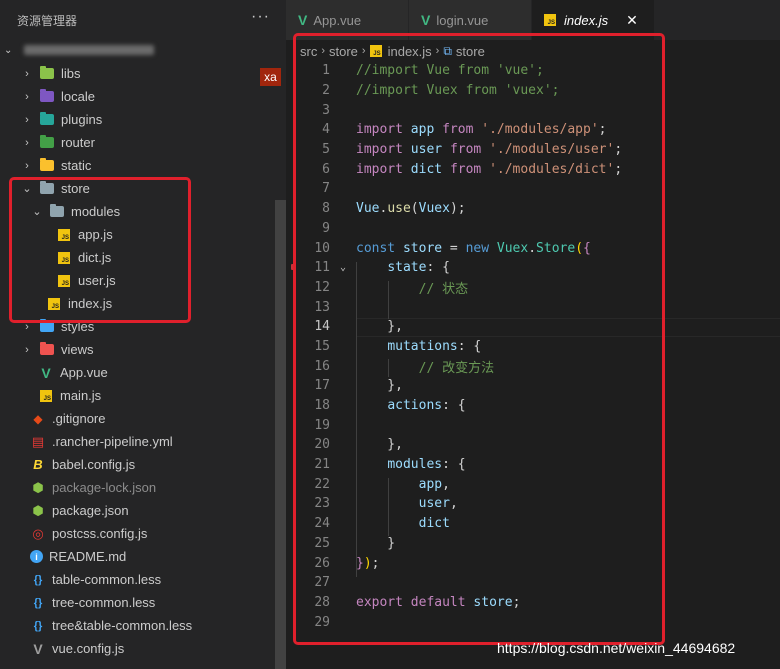  What do you see at coordinates (260, 17) in the screenshot?
I see `ellipsis-icon: ···` at bounding box center [260, 17].